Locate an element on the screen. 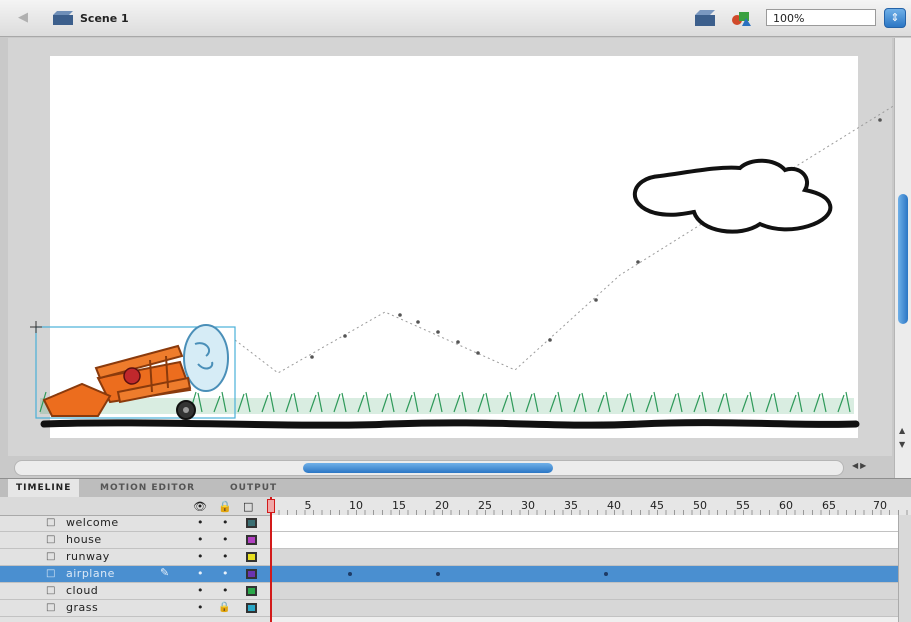 The width and height of the screenshot is (911, 622). tab-motion-editor: MOTION EDITOR is located at coordinates (147, 488).